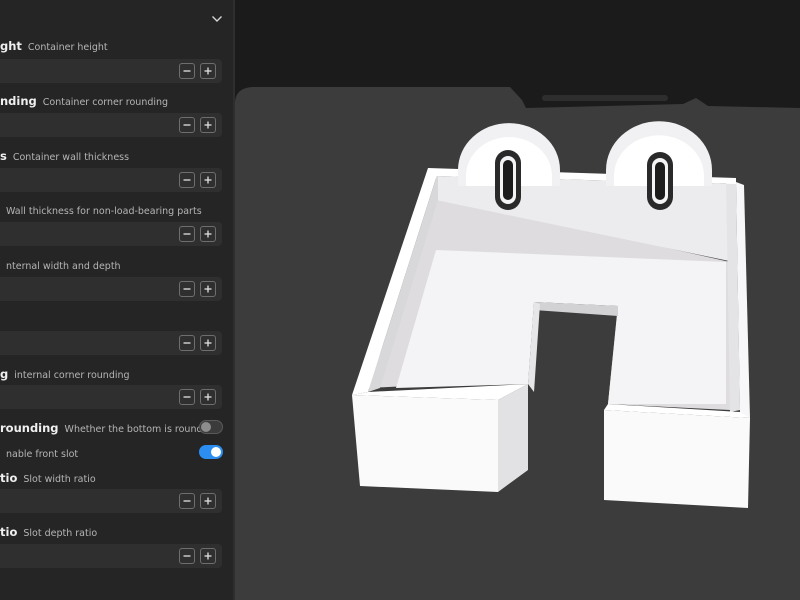 This screenshot has height=600, width=800. I want to click on param-label: tio Slot depth ratio, so click(48, 531).